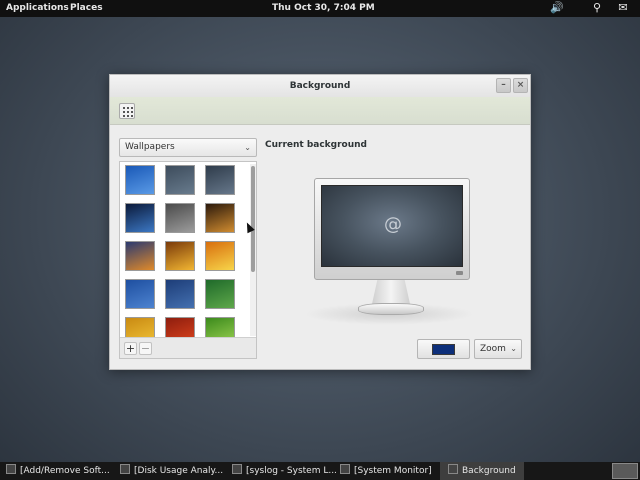  I want to click on placement-value: Zoom, so click(493, 349).